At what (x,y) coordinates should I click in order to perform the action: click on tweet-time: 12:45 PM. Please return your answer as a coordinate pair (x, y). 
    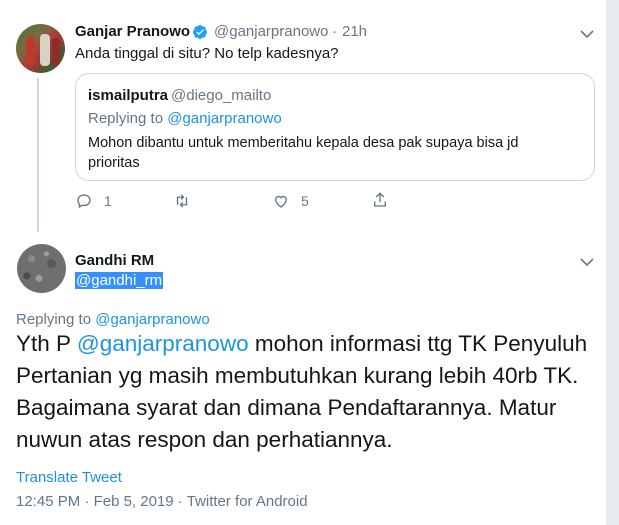
    Looking at the image, I should click on (48, 501).